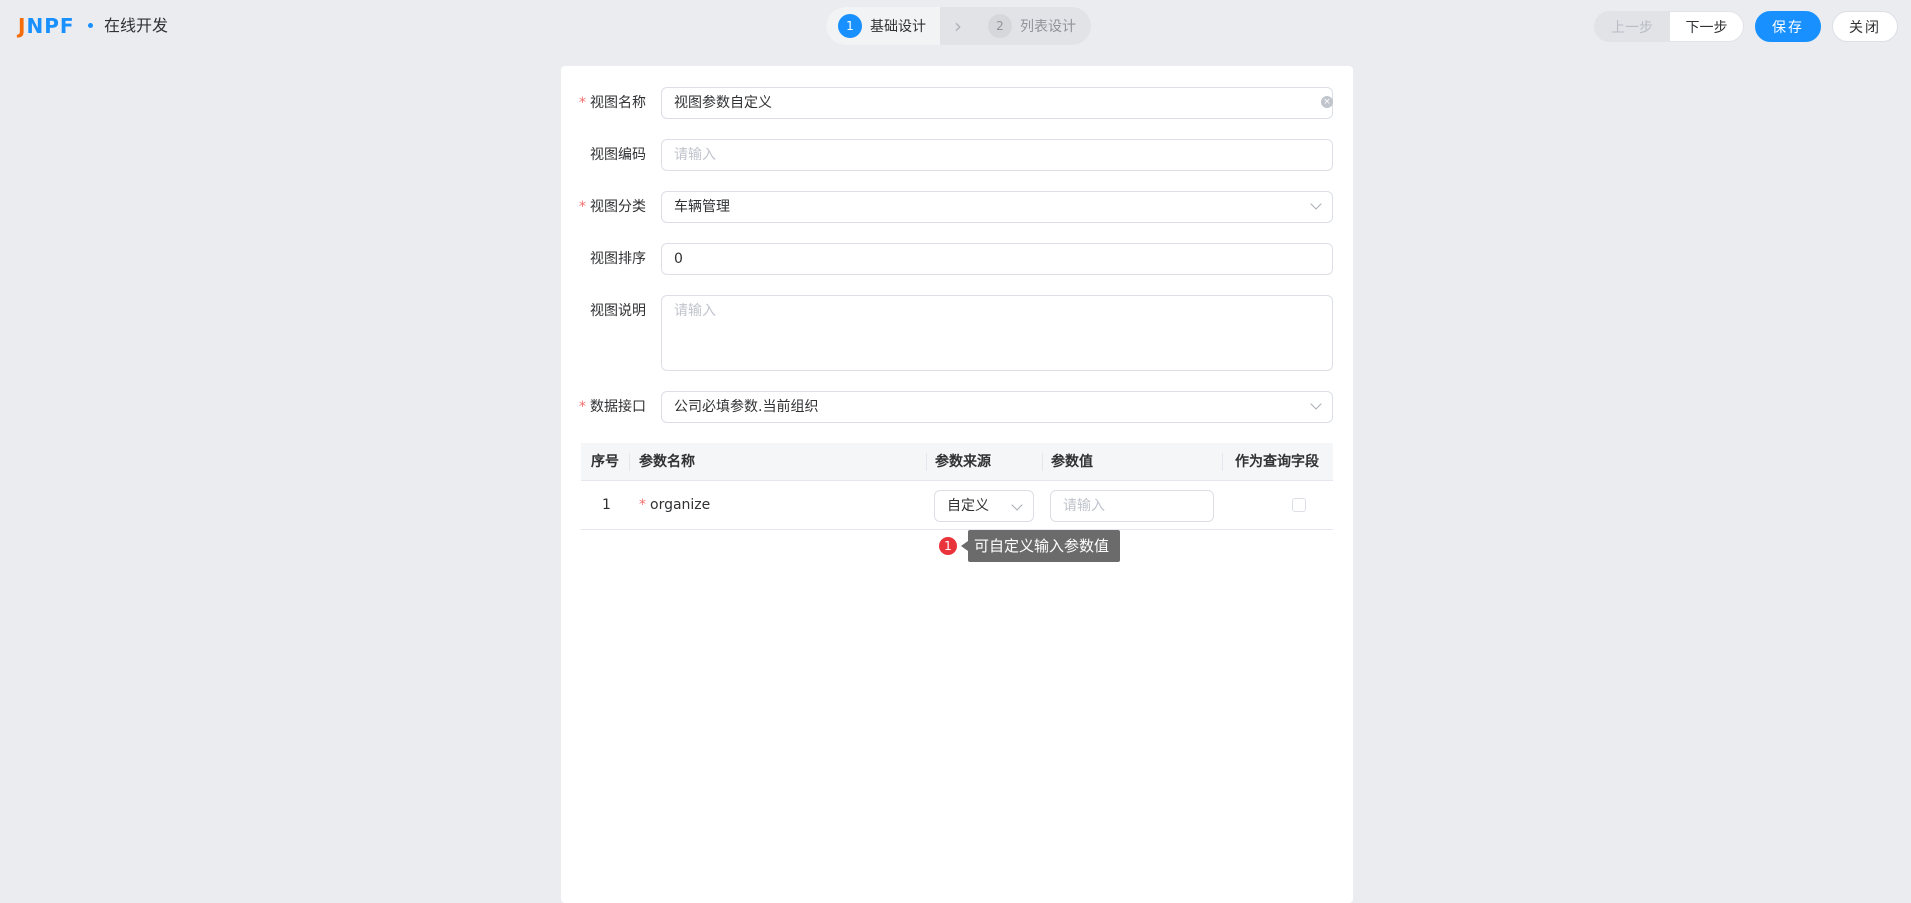  I want to click on jnpf-logo: JNPF, so click(46, 26).